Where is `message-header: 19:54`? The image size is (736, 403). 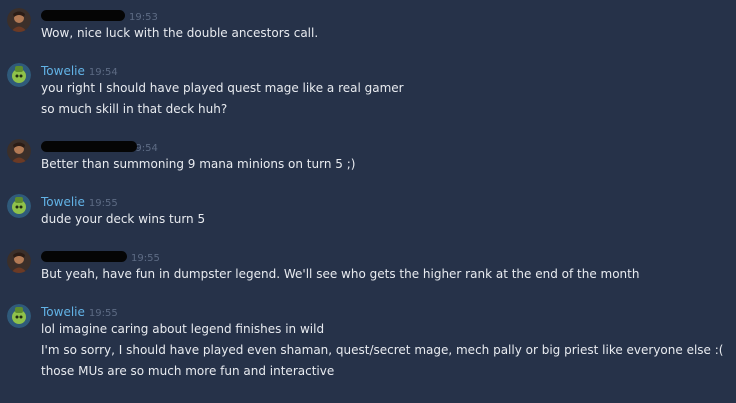 message-header: 19:54 is located at coordinates (99, 147).